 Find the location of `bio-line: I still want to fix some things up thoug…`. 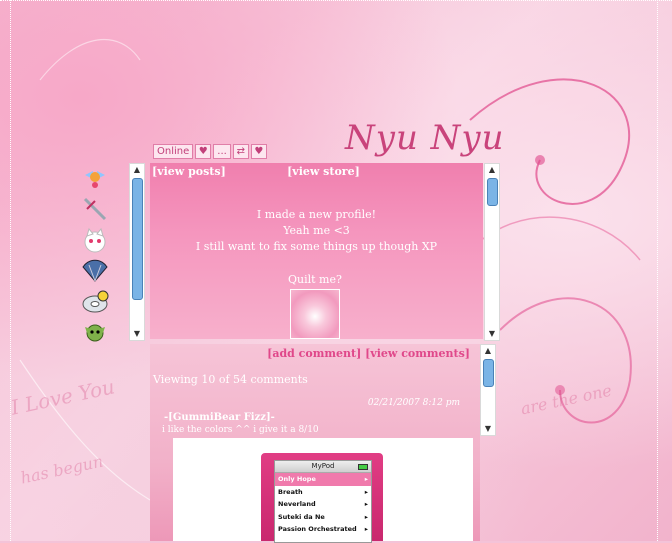

bio-line: I still want to fix some things up thoug… is located at coordinates (316, 246).